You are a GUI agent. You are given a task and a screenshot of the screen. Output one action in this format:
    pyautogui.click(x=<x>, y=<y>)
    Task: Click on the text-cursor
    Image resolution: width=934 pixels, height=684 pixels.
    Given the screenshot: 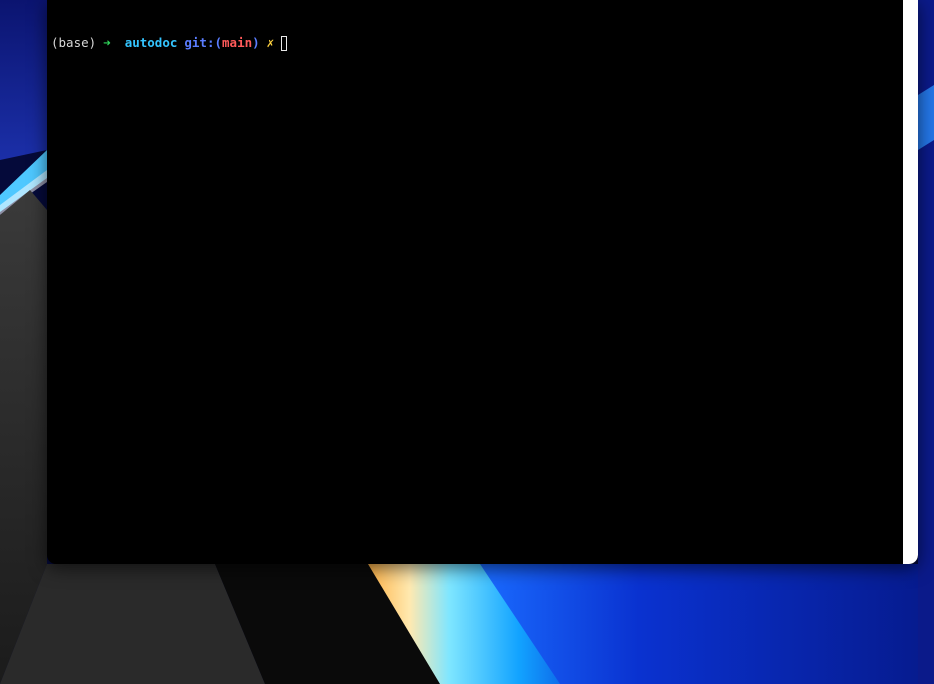 What is the action you would take?
    pyautogui.click(x=284, y=43)
    